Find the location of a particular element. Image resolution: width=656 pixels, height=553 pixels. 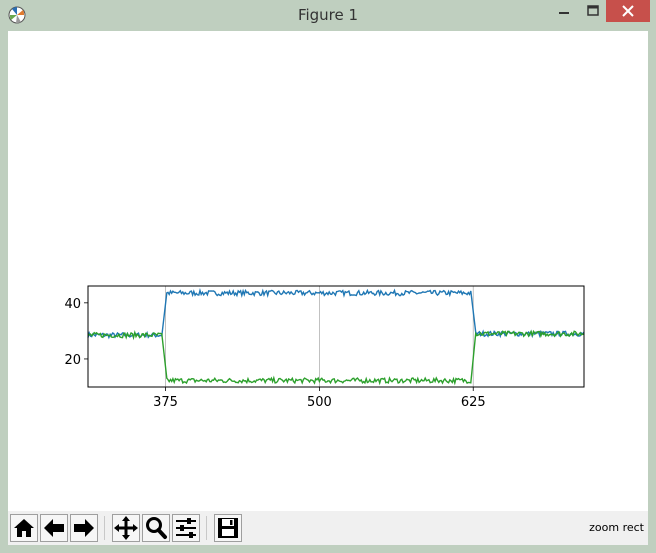

move-icon is located at coordinates (126, 528).